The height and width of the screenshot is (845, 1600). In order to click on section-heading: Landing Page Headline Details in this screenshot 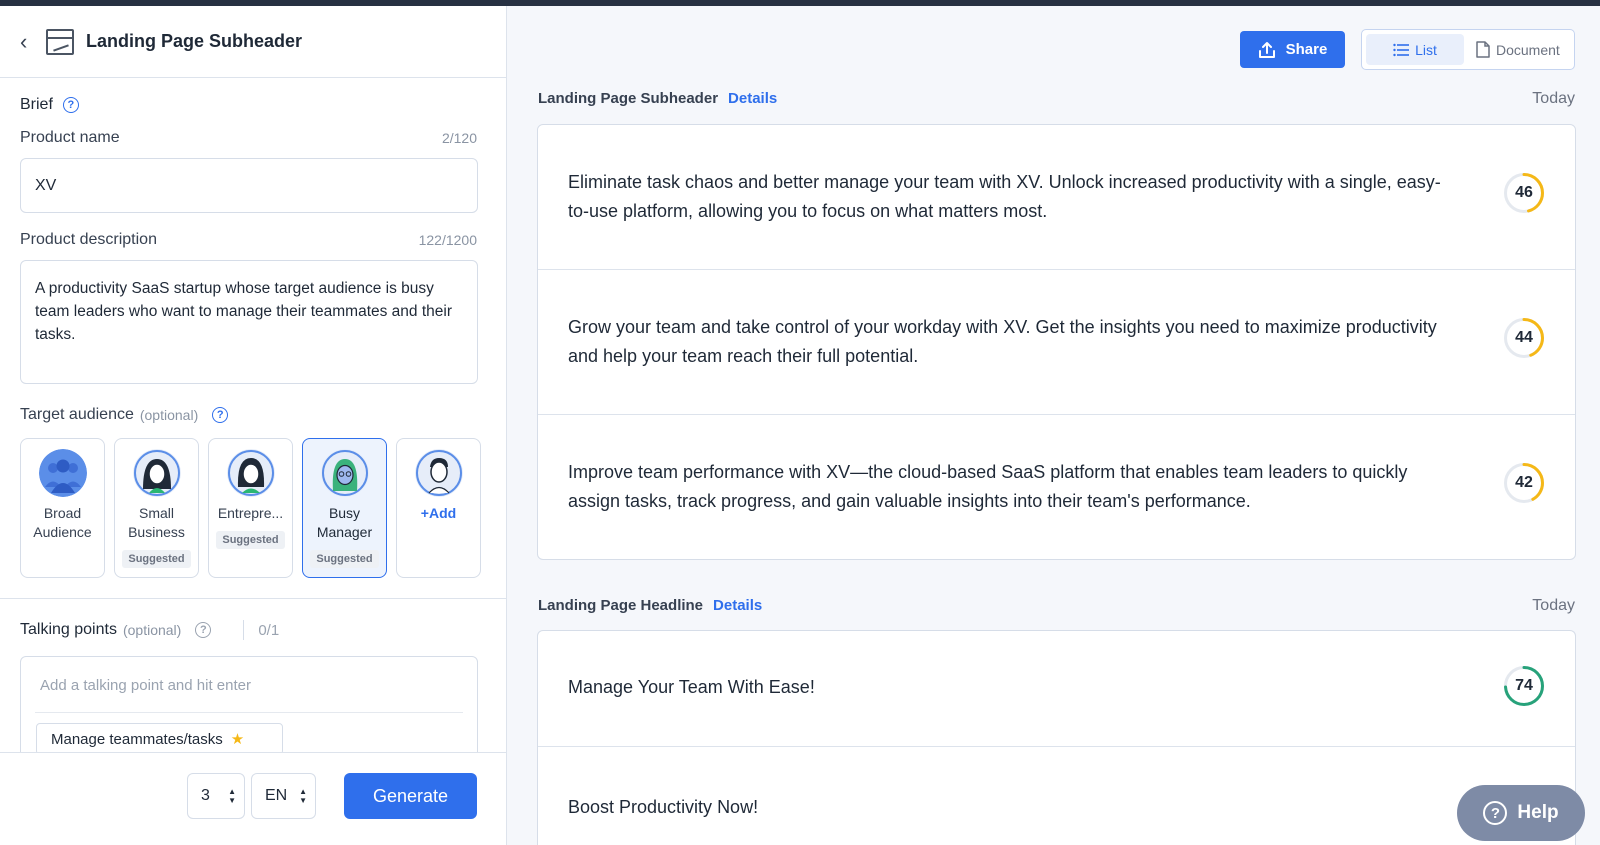, I will do `click(650, 605)`.